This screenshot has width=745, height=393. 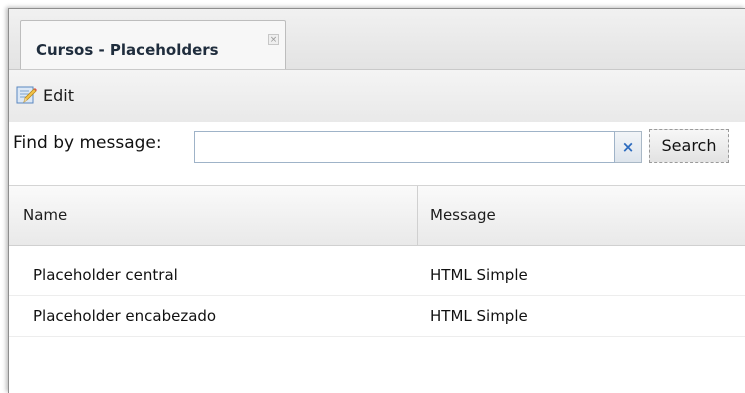 I want to click on cell-name: Placeholder central, so click(x=105, y=275).